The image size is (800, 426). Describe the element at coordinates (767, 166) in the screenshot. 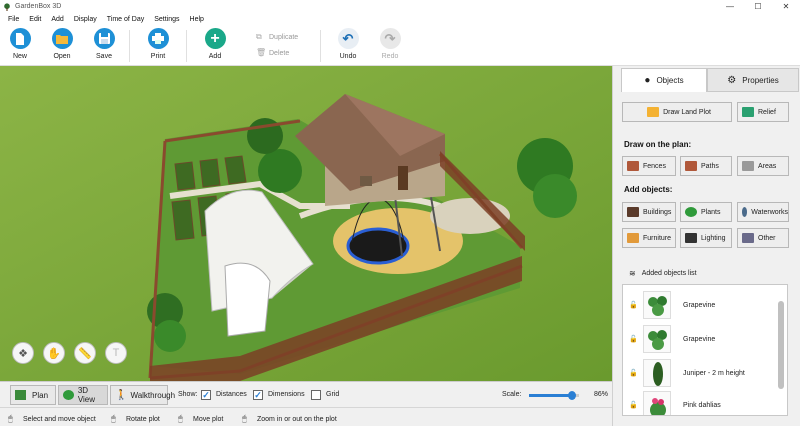

I see `areas-label: Areas` at that location.